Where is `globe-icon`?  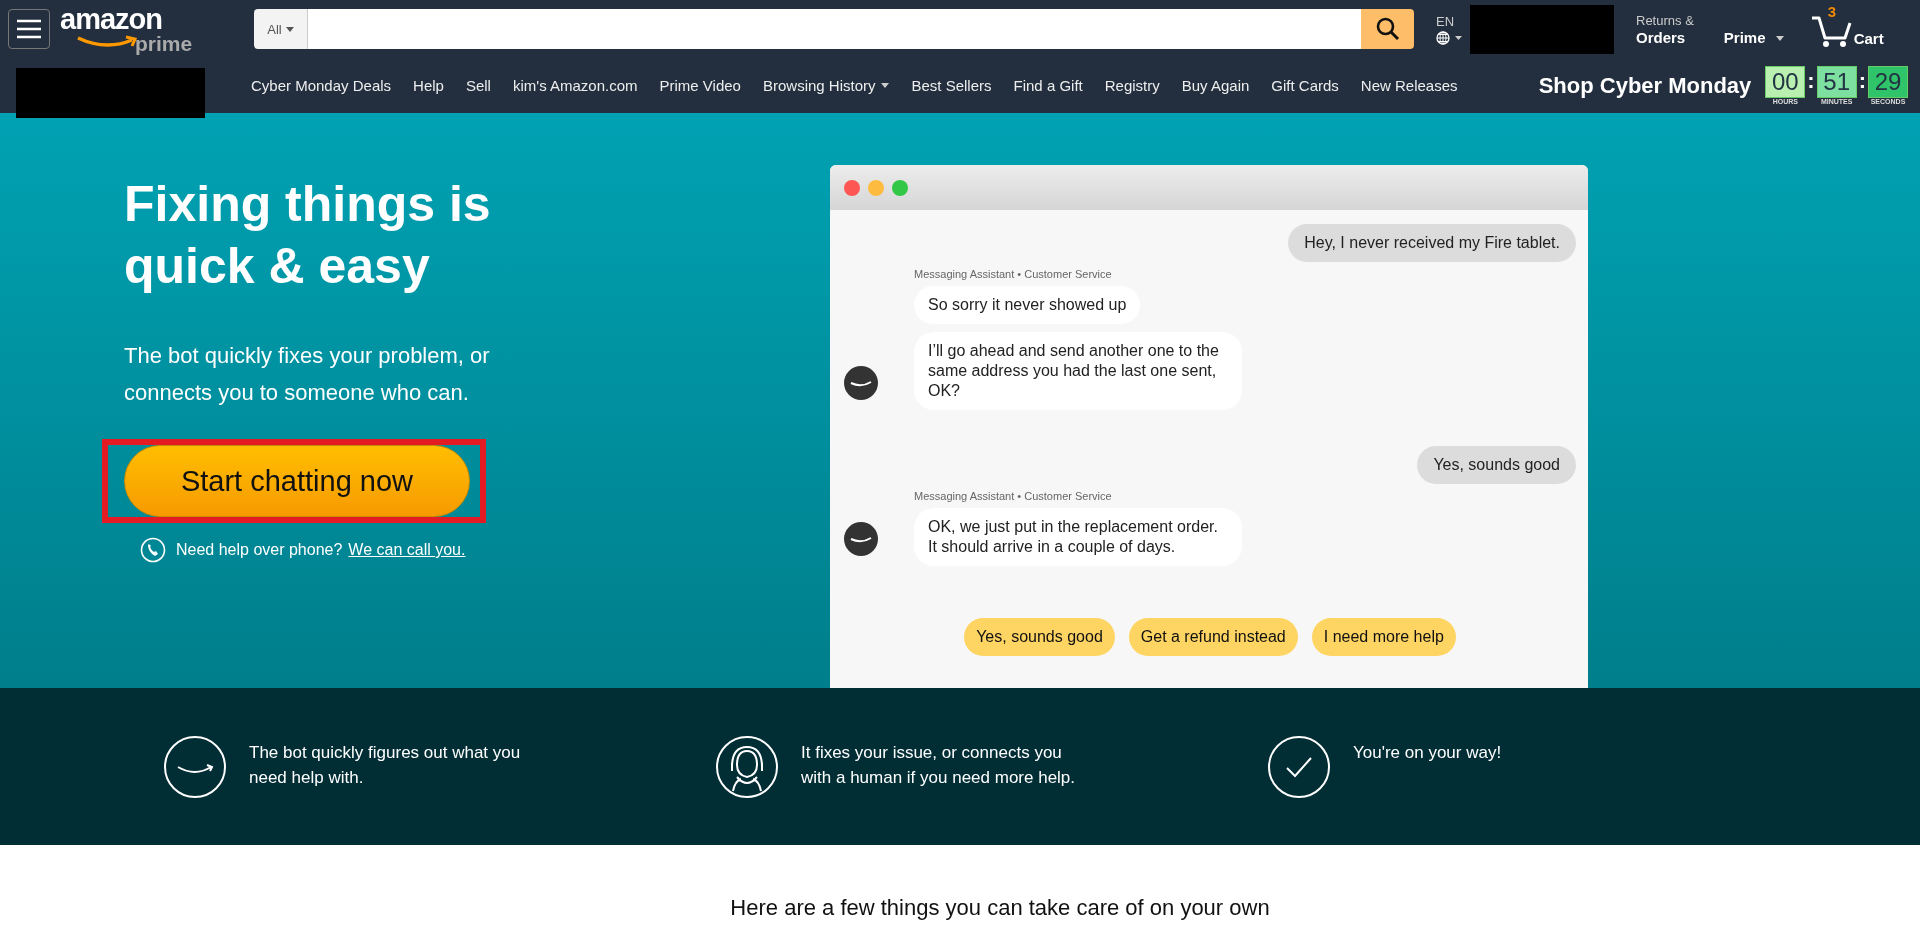 globe-icon is located at coordinates (1450, 37).